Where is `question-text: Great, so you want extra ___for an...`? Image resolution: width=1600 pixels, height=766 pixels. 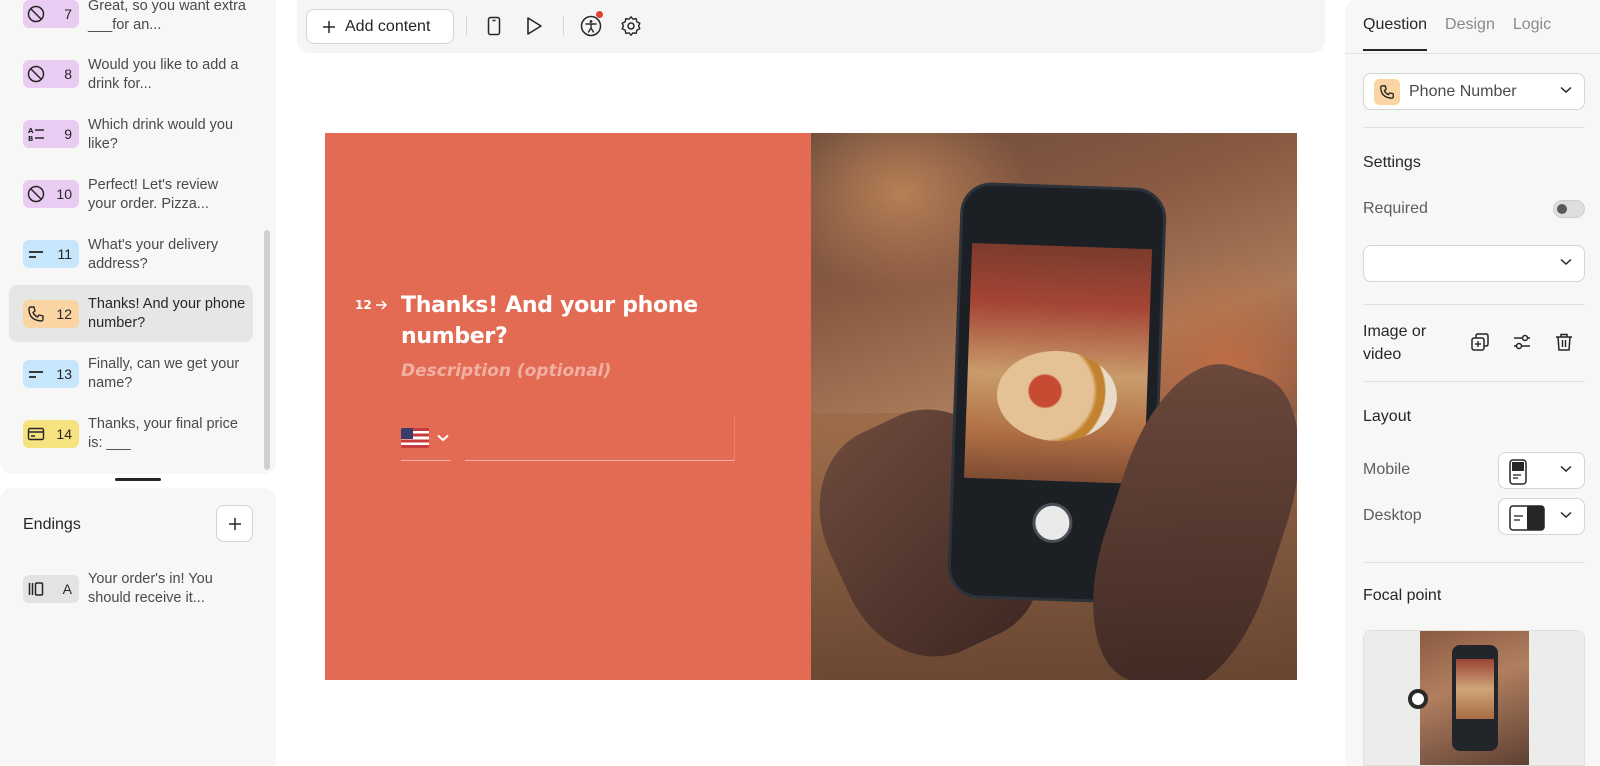 question-text: Great, so you want extra ___for an... is located at coordinates (167, 16).